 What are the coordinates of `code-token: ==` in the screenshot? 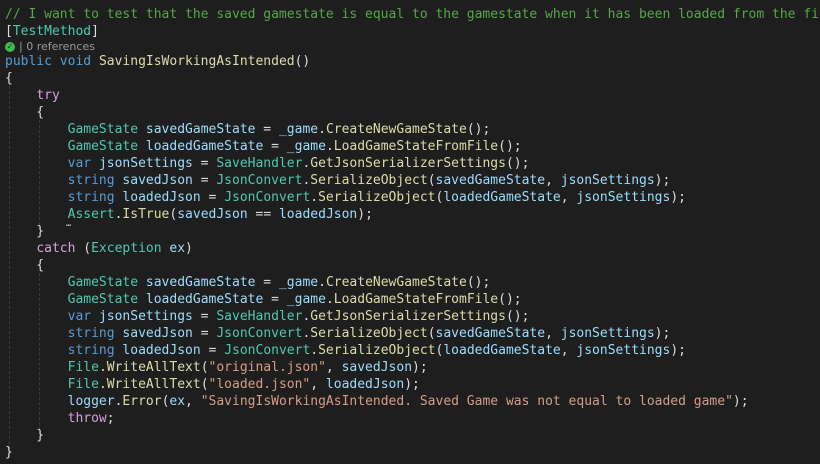 It's located at (263, 214).